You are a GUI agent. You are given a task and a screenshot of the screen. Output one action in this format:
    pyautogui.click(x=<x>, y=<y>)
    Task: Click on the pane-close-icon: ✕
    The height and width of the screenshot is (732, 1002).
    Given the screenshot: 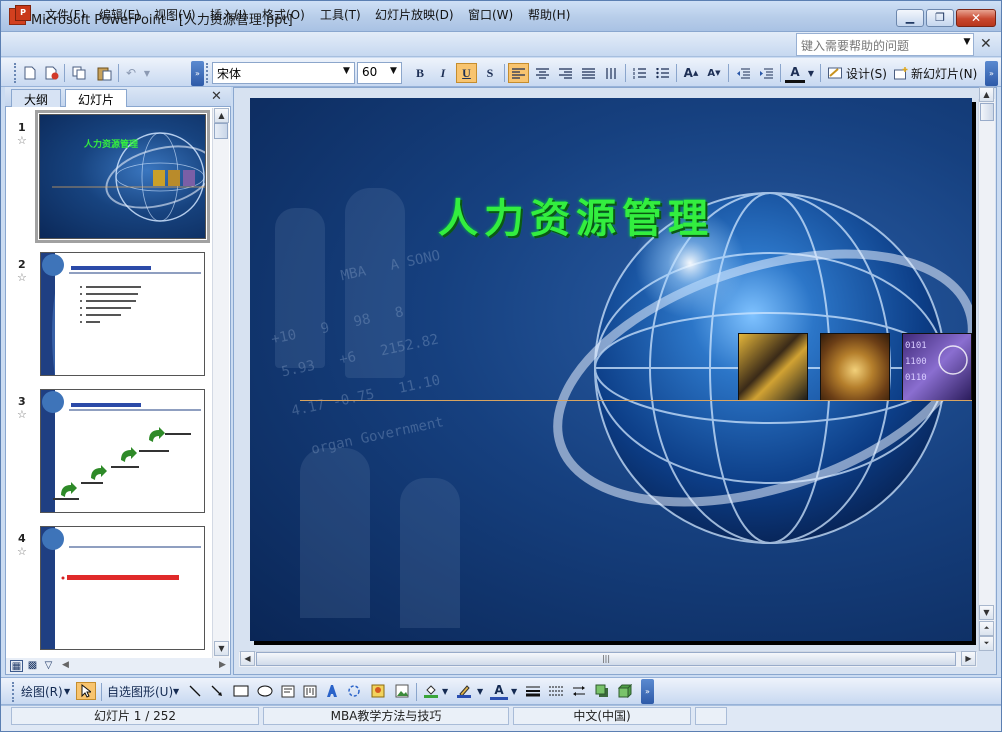 What is the action you would take?
    pyautogui.click(x=216, y=96)
    